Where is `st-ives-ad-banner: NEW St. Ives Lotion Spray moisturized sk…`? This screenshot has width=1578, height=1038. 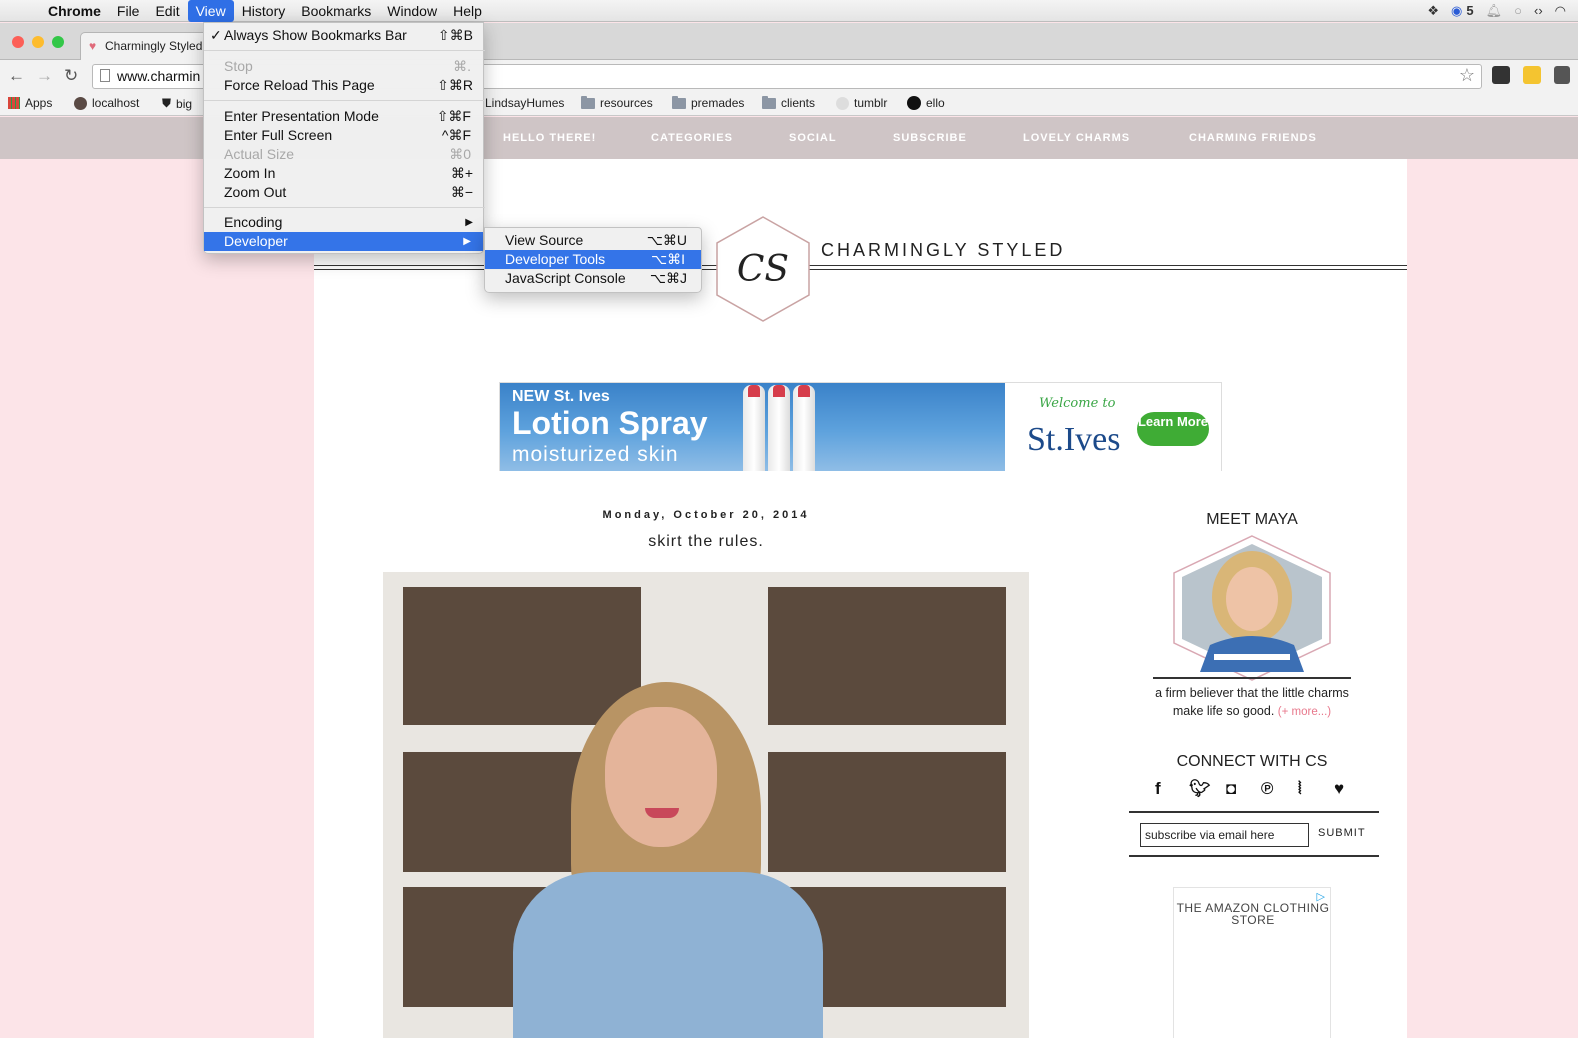
st-ives-ad-banner: NEW St. Ives Lotion Spray moisturized sk… is located at coordinates (860, 426).